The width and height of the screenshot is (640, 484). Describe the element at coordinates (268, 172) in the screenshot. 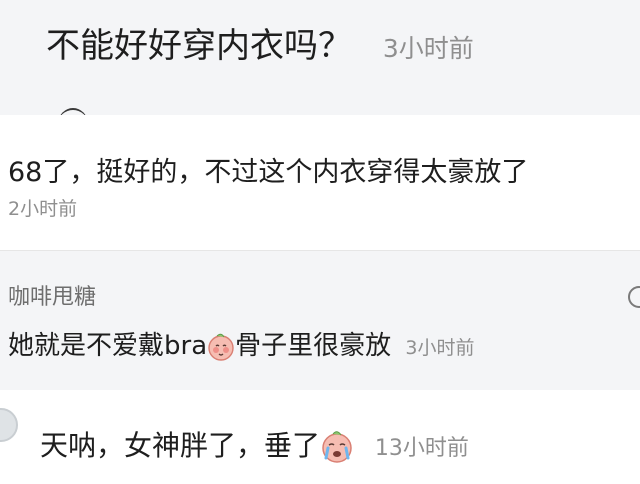

I see `reply-1-text: 68了，挺好的，不过这个内衣穿得太豪放了` at that location.